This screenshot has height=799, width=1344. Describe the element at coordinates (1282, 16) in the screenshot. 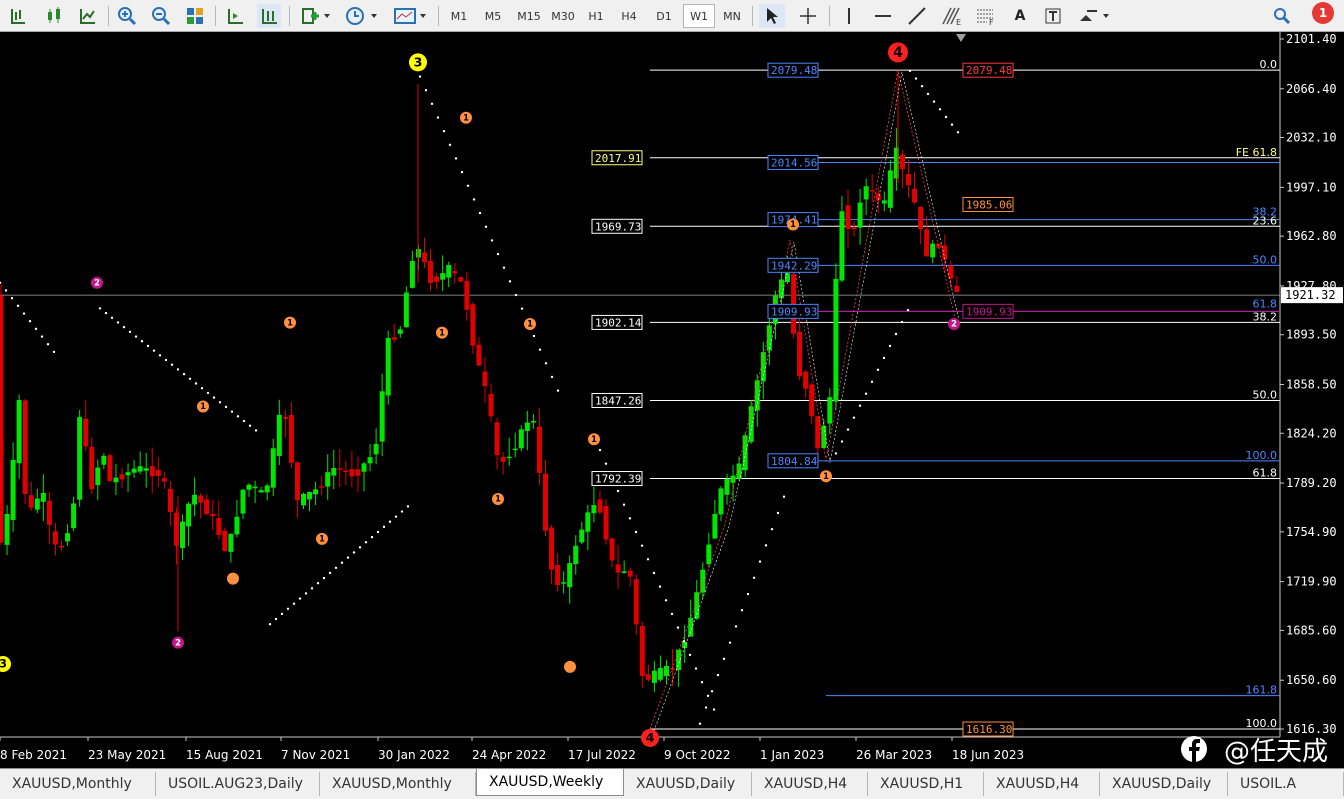

I see `search-icon` at that location.